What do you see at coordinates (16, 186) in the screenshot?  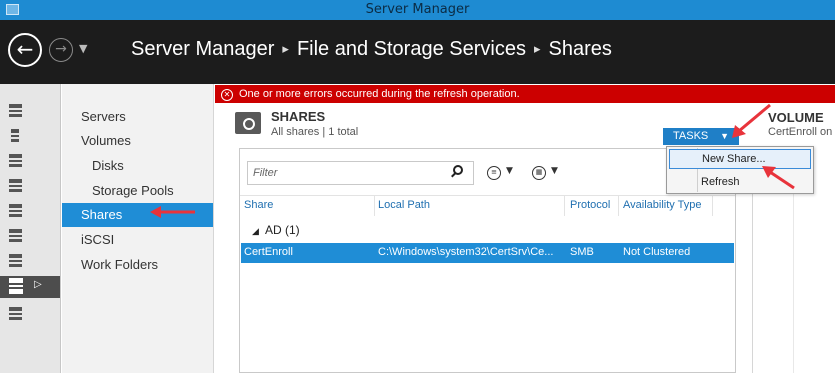 I see `ad-cs-icon` at bounding box center [16, 186].